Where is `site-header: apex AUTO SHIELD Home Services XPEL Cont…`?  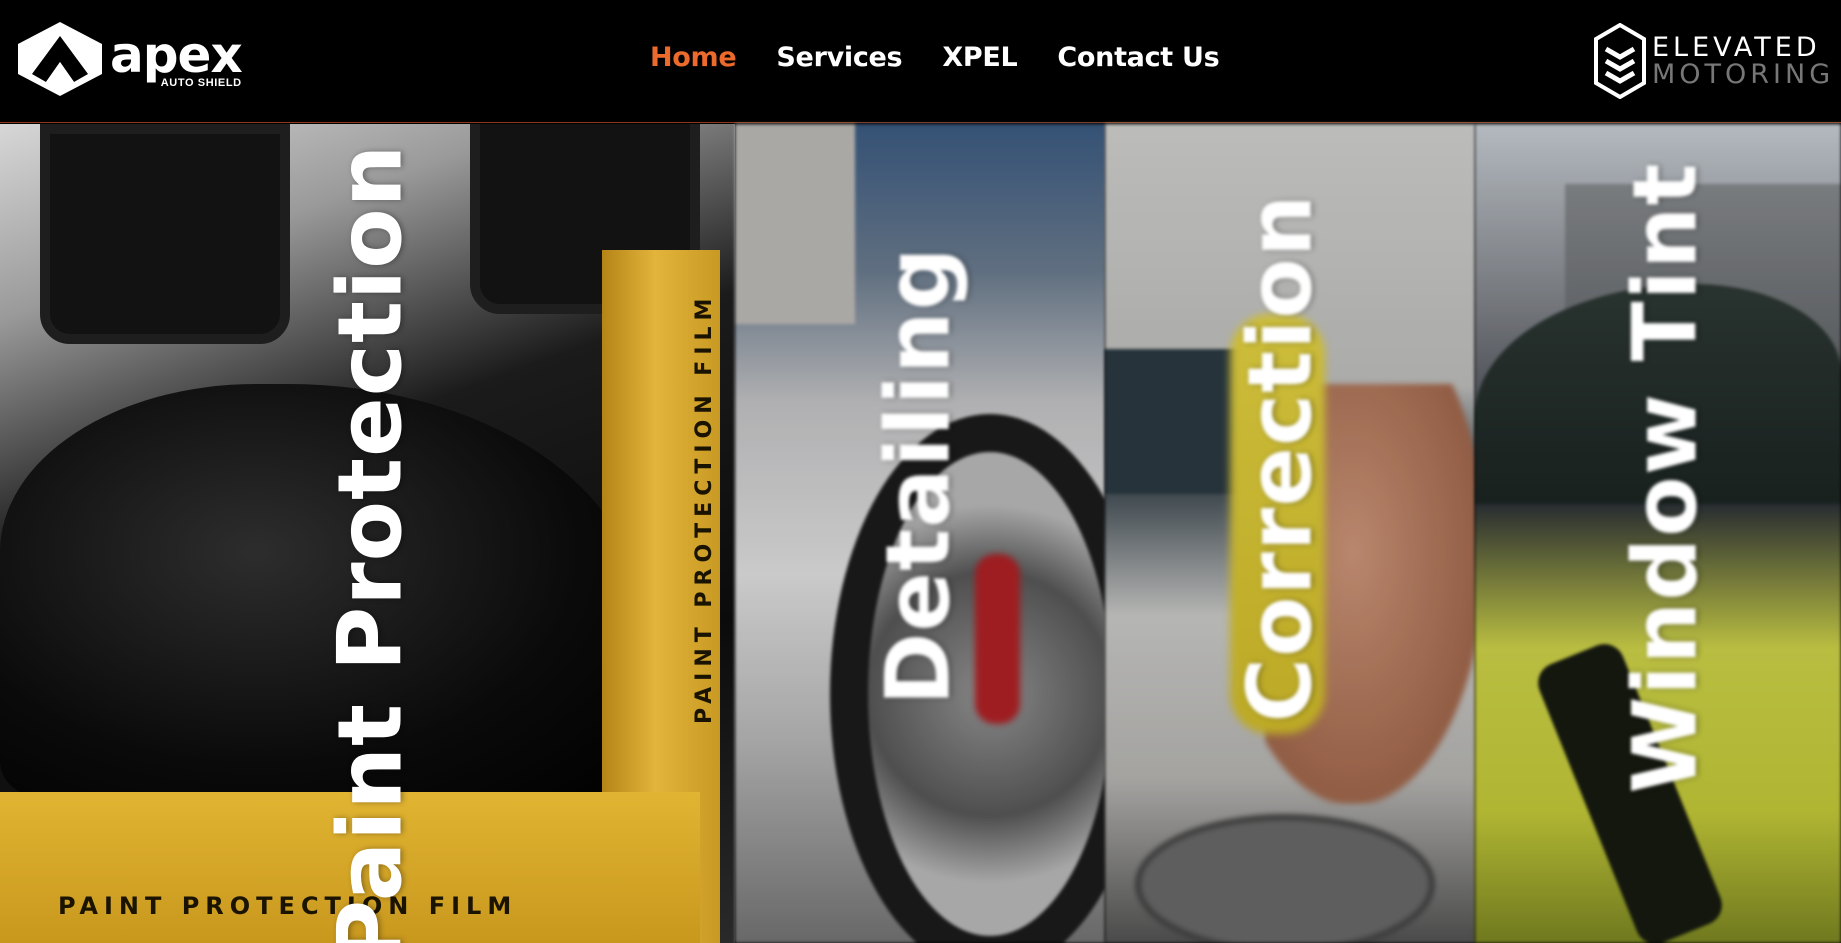 site-header: apex AUTO SHIELD Home Services XPEL Cont… is located at coordinates (920, 61).